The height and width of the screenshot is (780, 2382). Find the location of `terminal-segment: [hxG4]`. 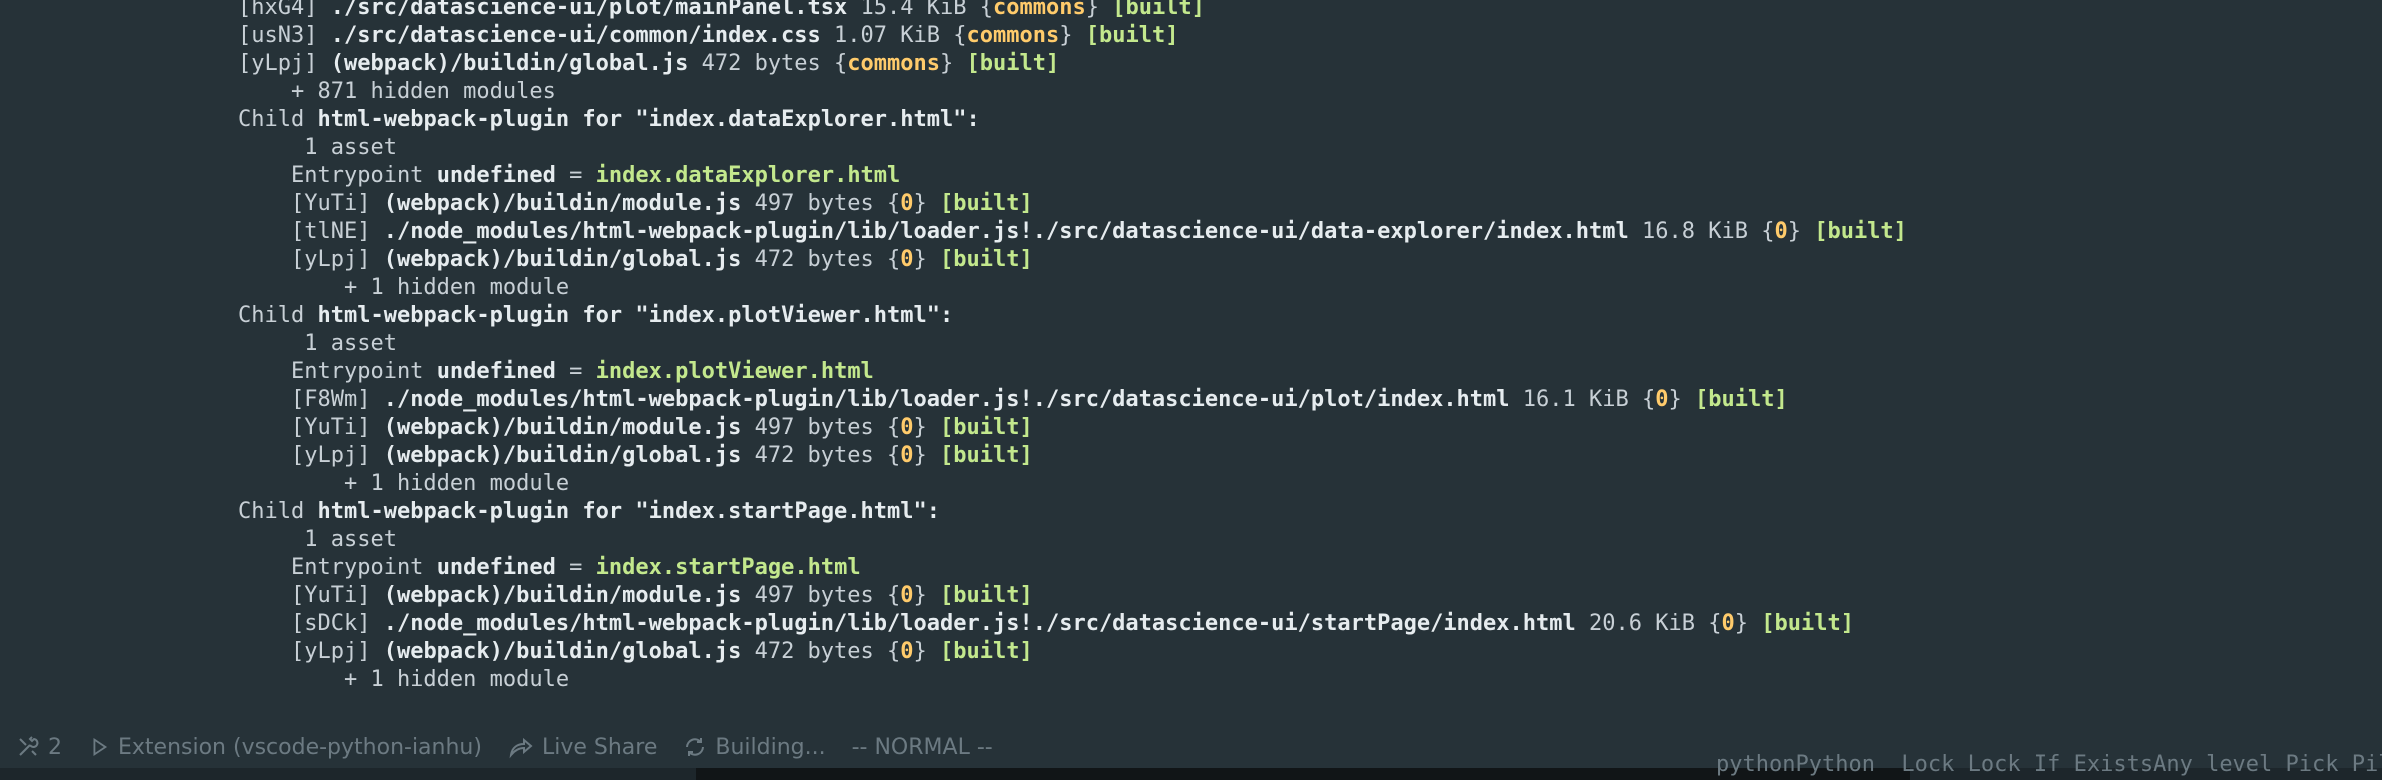

terminal-segment: [hxG4] is located at coordinates (284, 10).